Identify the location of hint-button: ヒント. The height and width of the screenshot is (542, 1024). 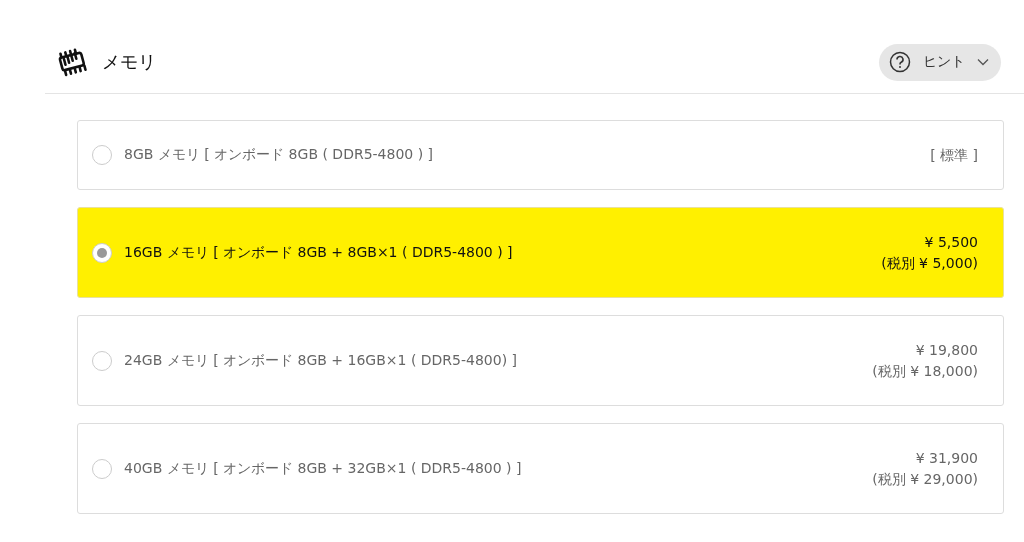
(940, 62).